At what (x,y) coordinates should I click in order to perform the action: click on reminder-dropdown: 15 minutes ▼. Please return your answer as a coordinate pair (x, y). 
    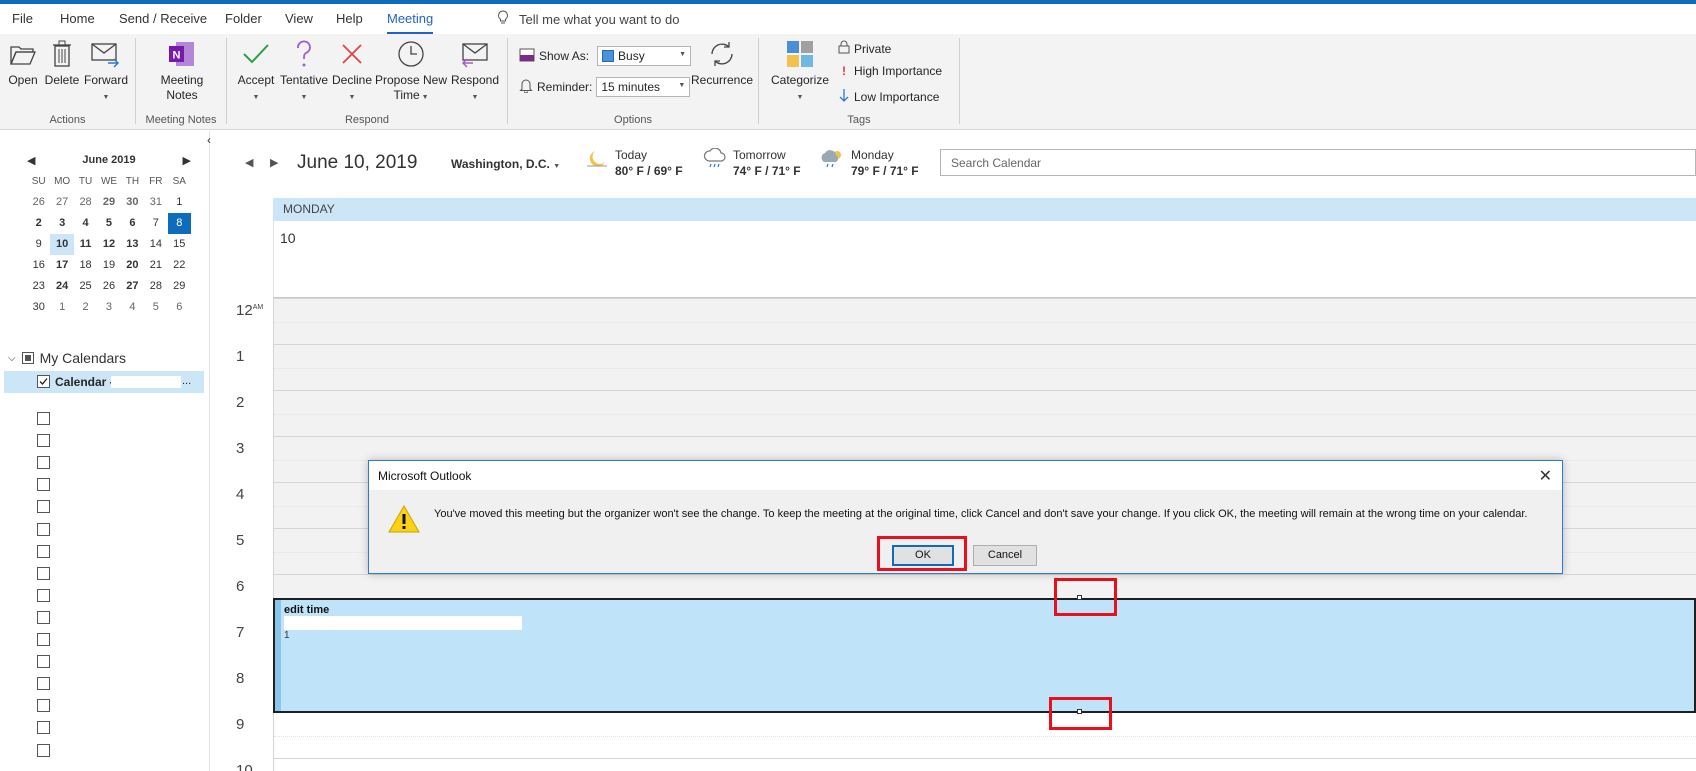
    Looking at the image, I should click on (643, 87).